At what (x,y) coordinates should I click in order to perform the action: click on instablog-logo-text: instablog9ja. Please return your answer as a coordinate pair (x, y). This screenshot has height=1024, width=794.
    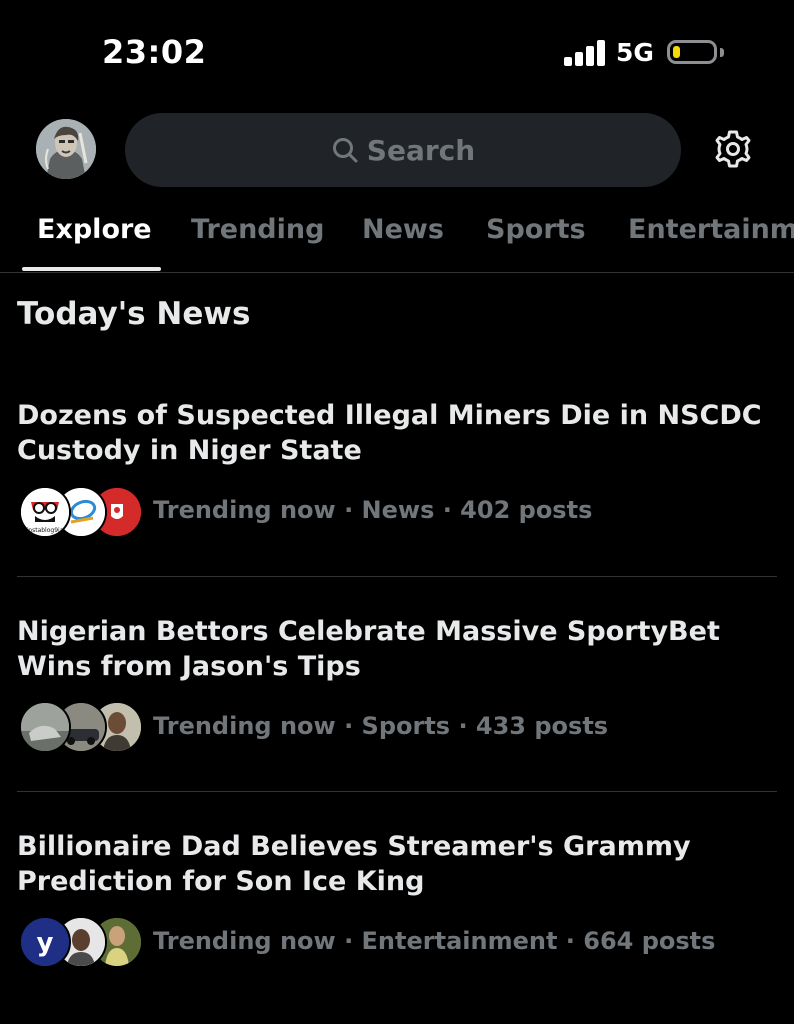
    Looking at the image, I should click on (45, 530).